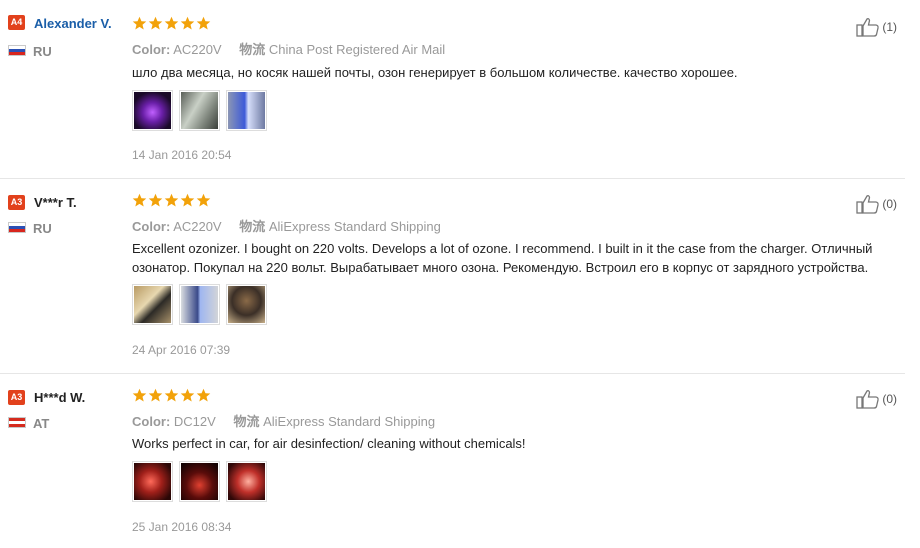  Describe the element at coordinates (16, 22) in the screenshot. I see `buyer-level-badge: A4` at that location.